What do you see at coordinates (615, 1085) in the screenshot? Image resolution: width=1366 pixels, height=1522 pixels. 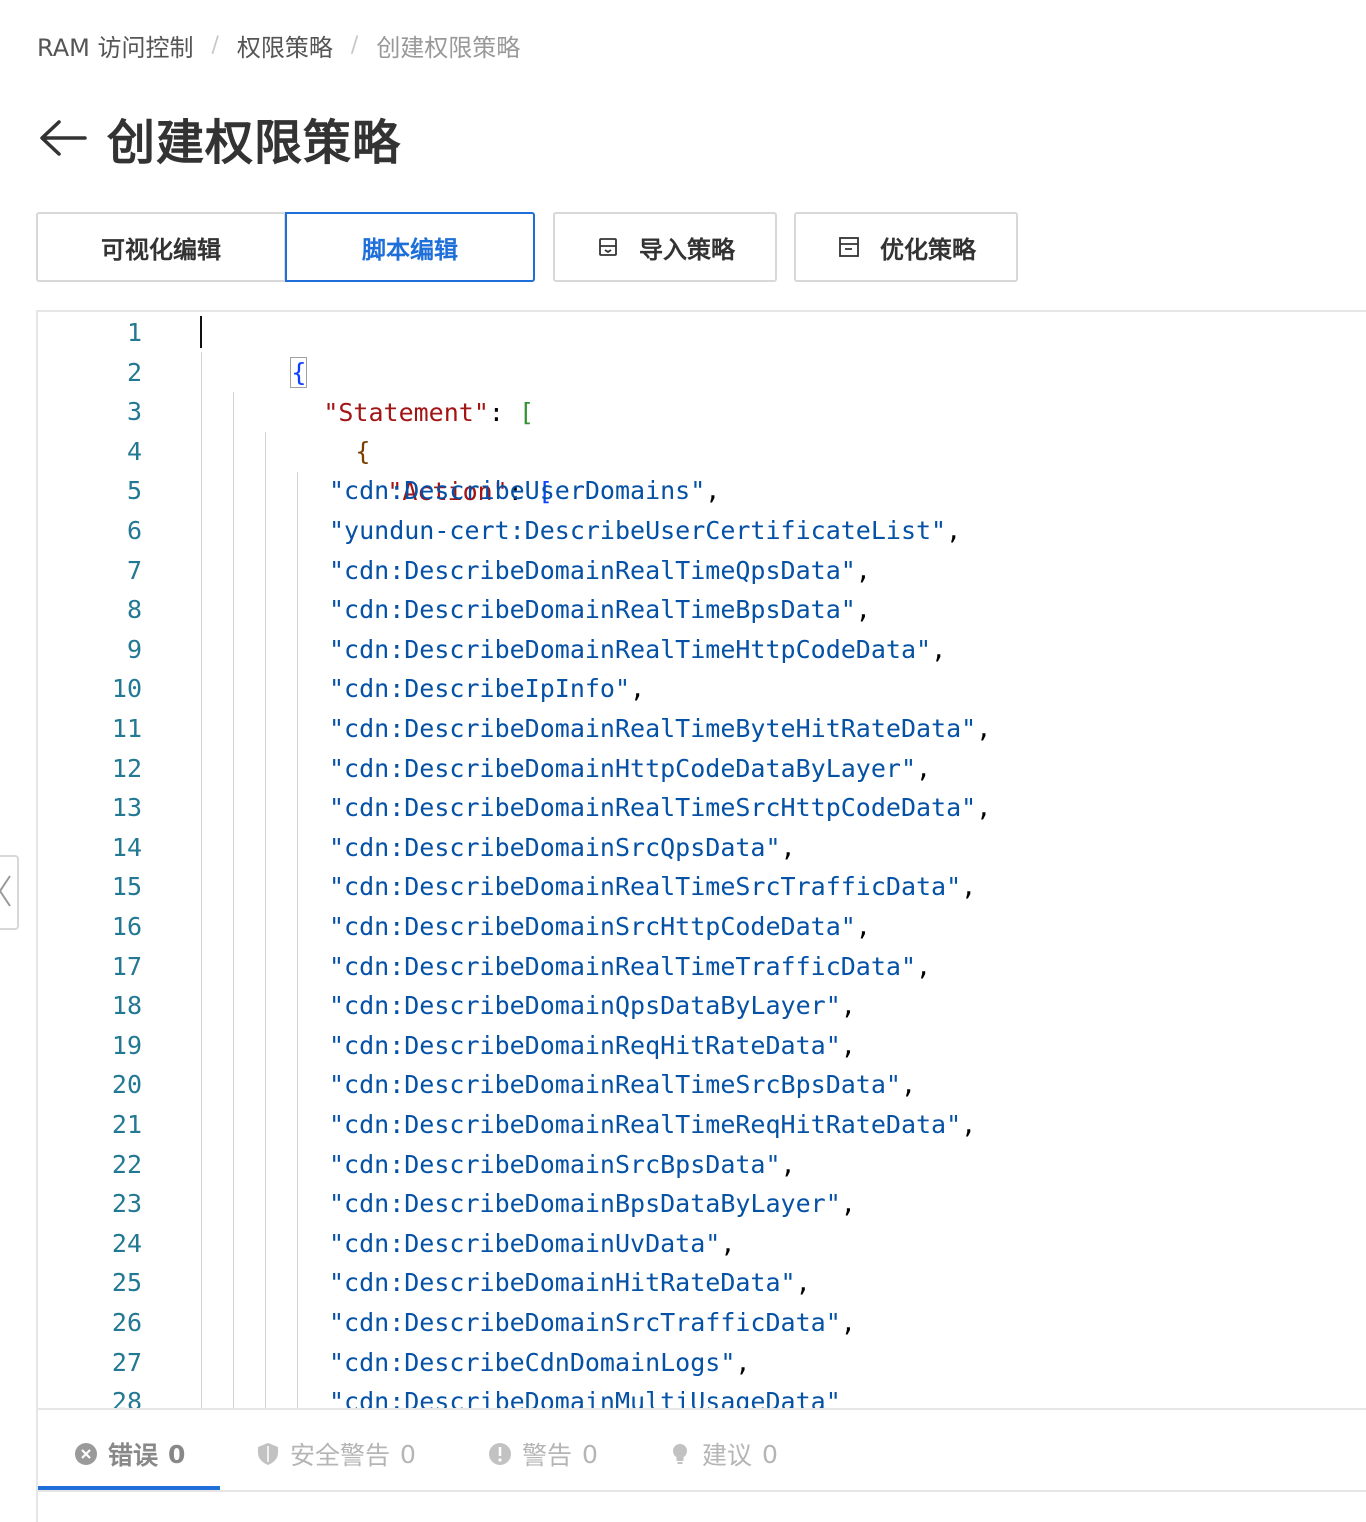 I see `action-string: "cdn:DescribeDomainRealTimeSrcBpsData"` at bounding box center [615, 1085].